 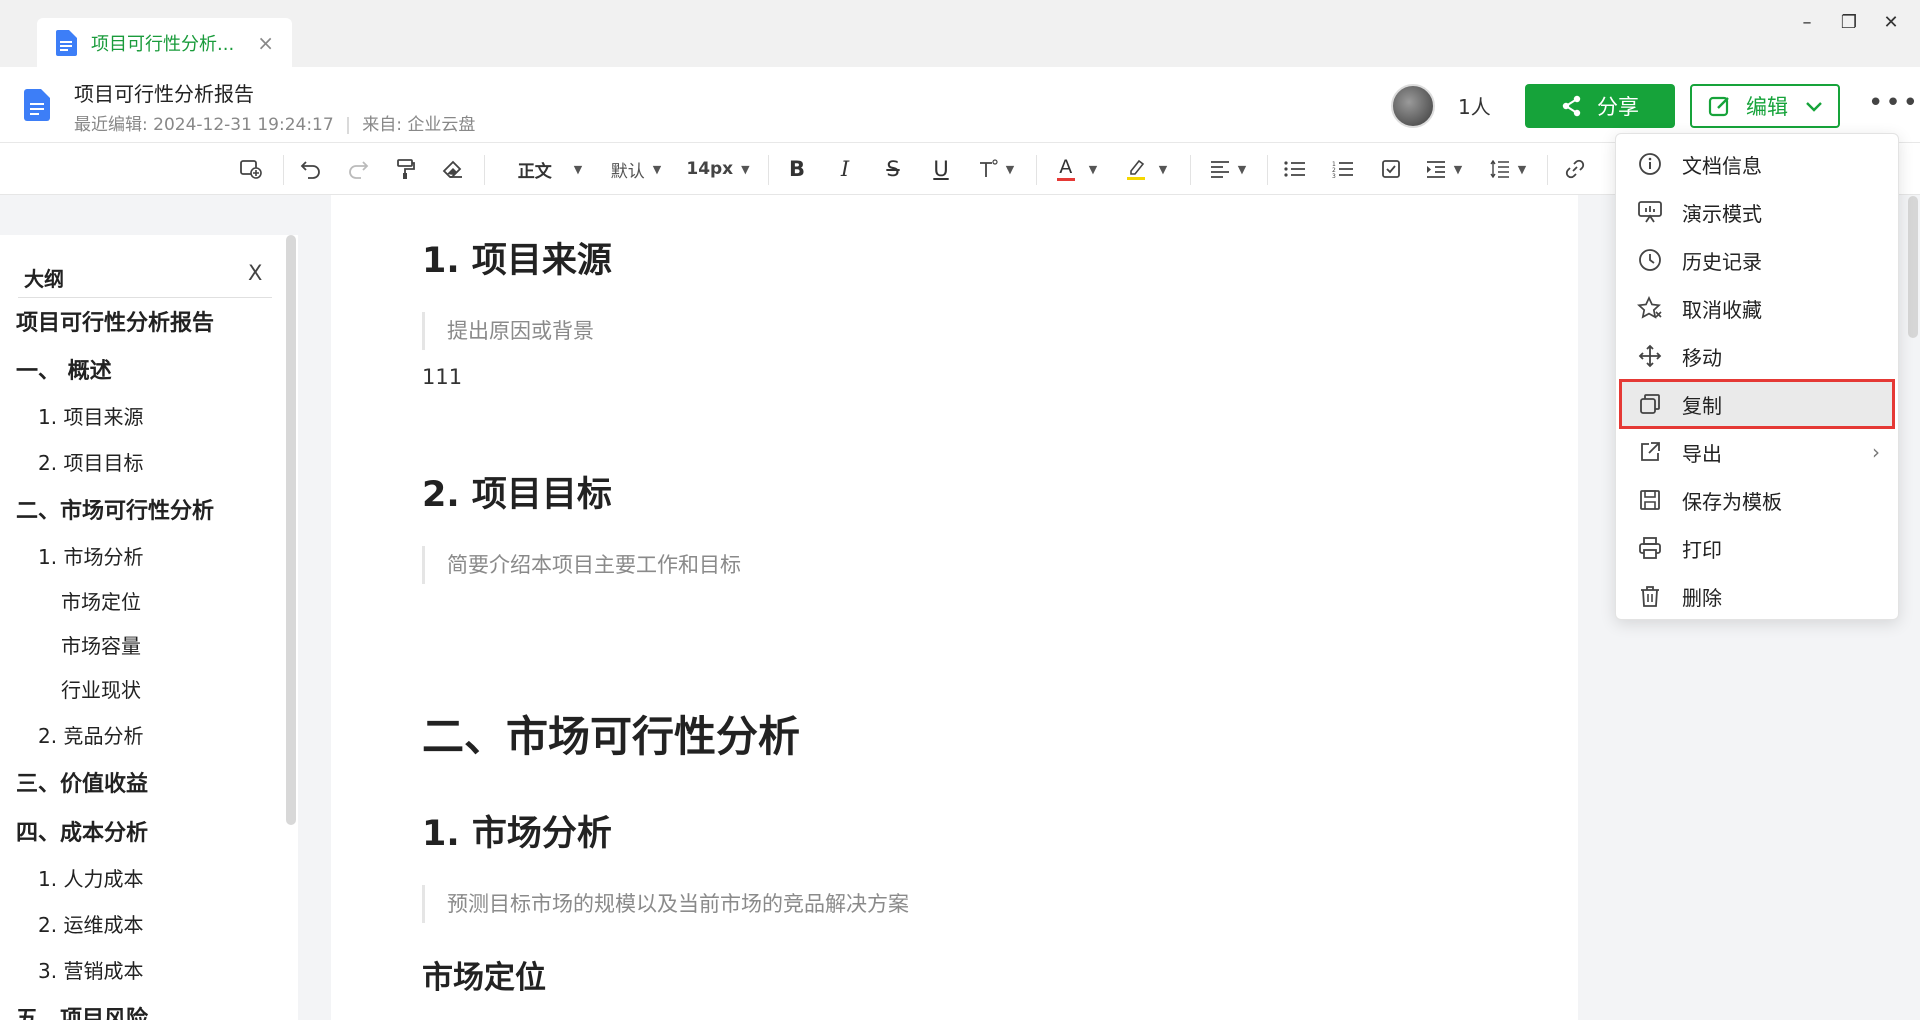 I want to click on paragraph-style-select: 正文 ▼, so click(x=550, y=169).